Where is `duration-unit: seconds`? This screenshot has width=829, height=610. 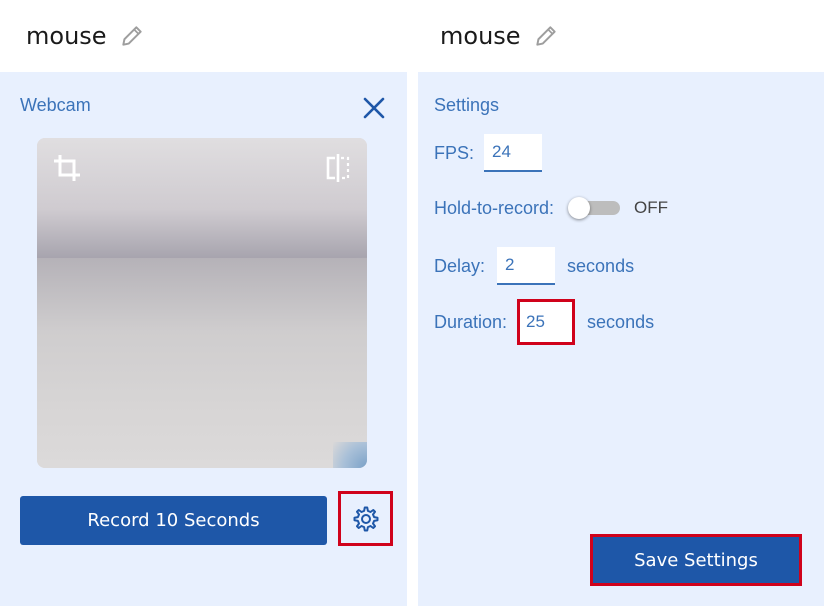
duration-unit: seconds is located at coordinates (621, 321).